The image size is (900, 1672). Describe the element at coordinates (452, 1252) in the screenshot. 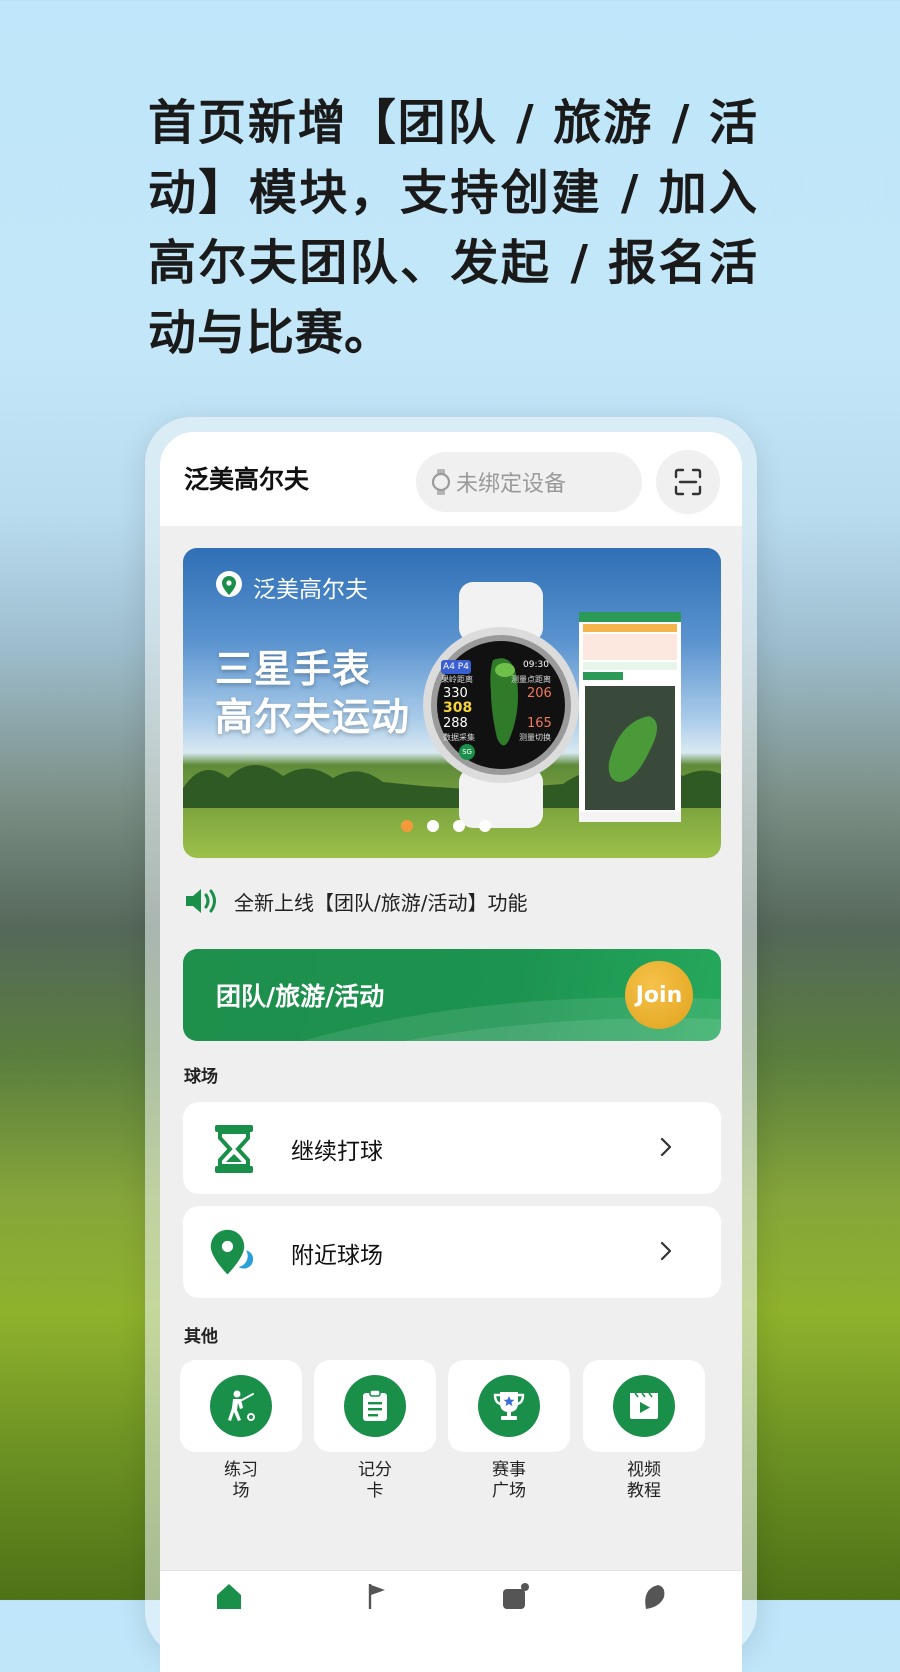

I see `nearby-courses-row: 附近球场` at that location.